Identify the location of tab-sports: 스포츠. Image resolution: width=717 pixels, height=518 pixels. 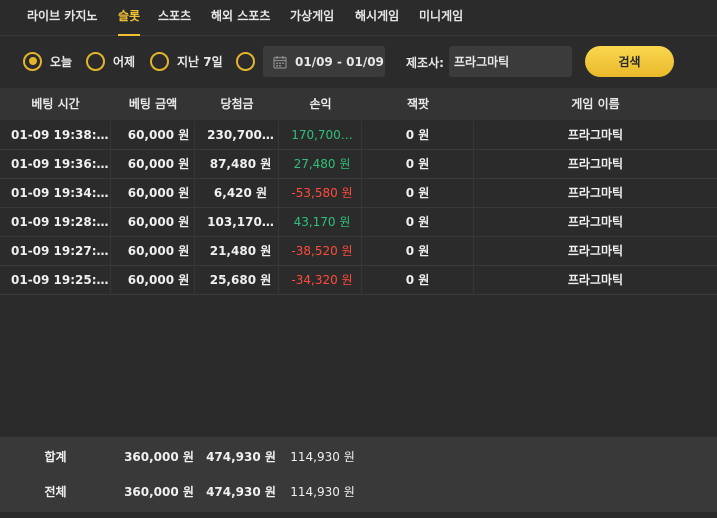
(174, 18).